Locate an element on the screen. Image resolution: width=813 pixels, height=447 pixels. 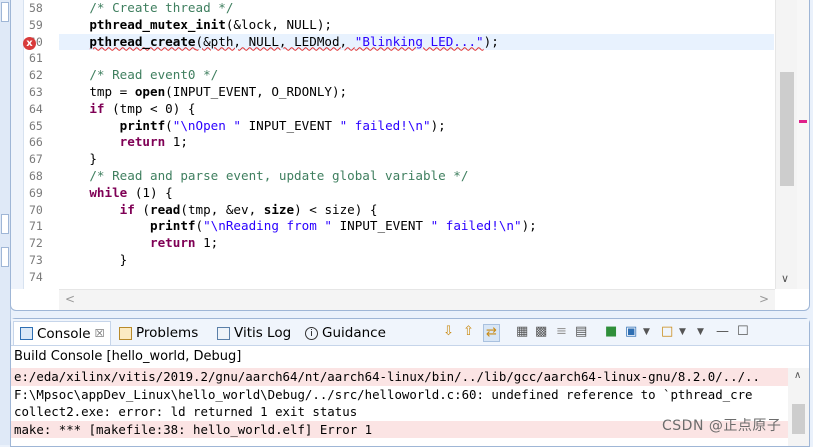
new-console-icon: ■ is located at coordinates (611, 332).